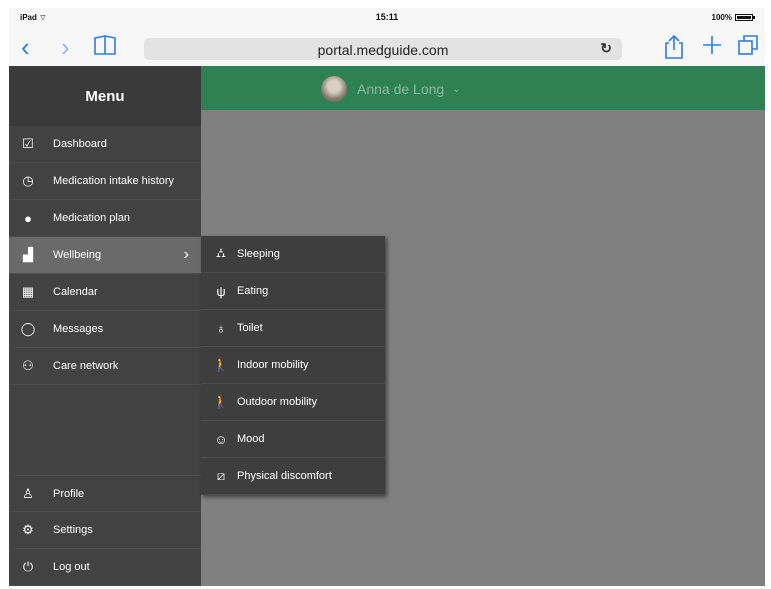 The width and height of the screenshot is (771, 589). I want to click on sidebar-item-log-out: ⏻ Log out, so click(105, 567).